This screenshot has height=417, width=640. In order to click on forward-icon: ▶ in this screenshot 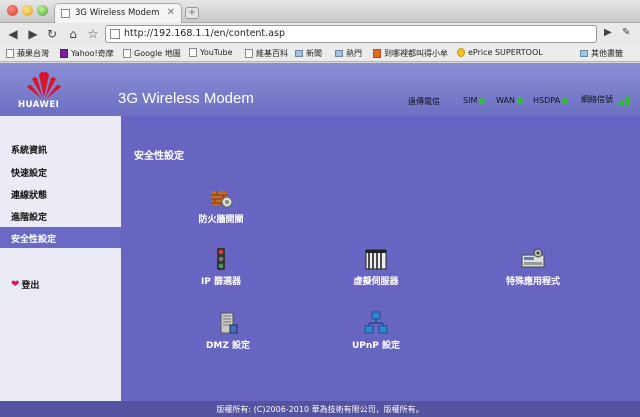, I will do `click(33, 34)`.